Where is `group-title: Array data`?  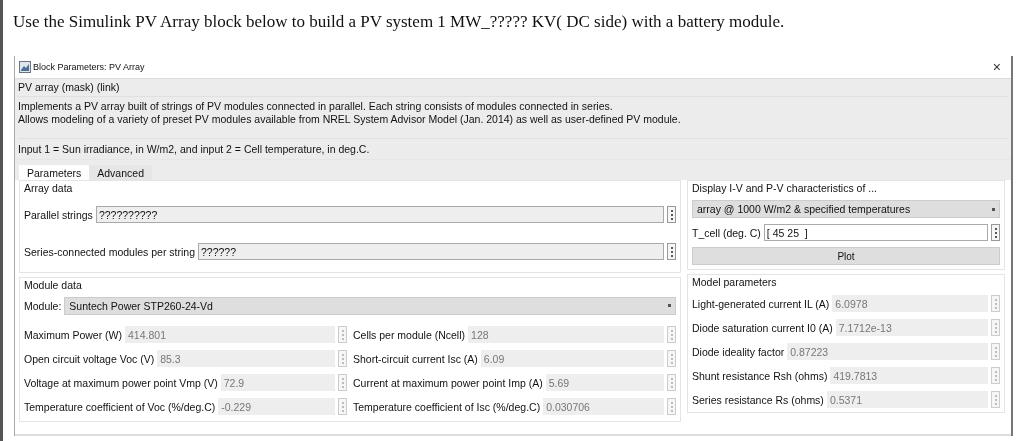 group-title: Array data is located at coordinates (49, 188).